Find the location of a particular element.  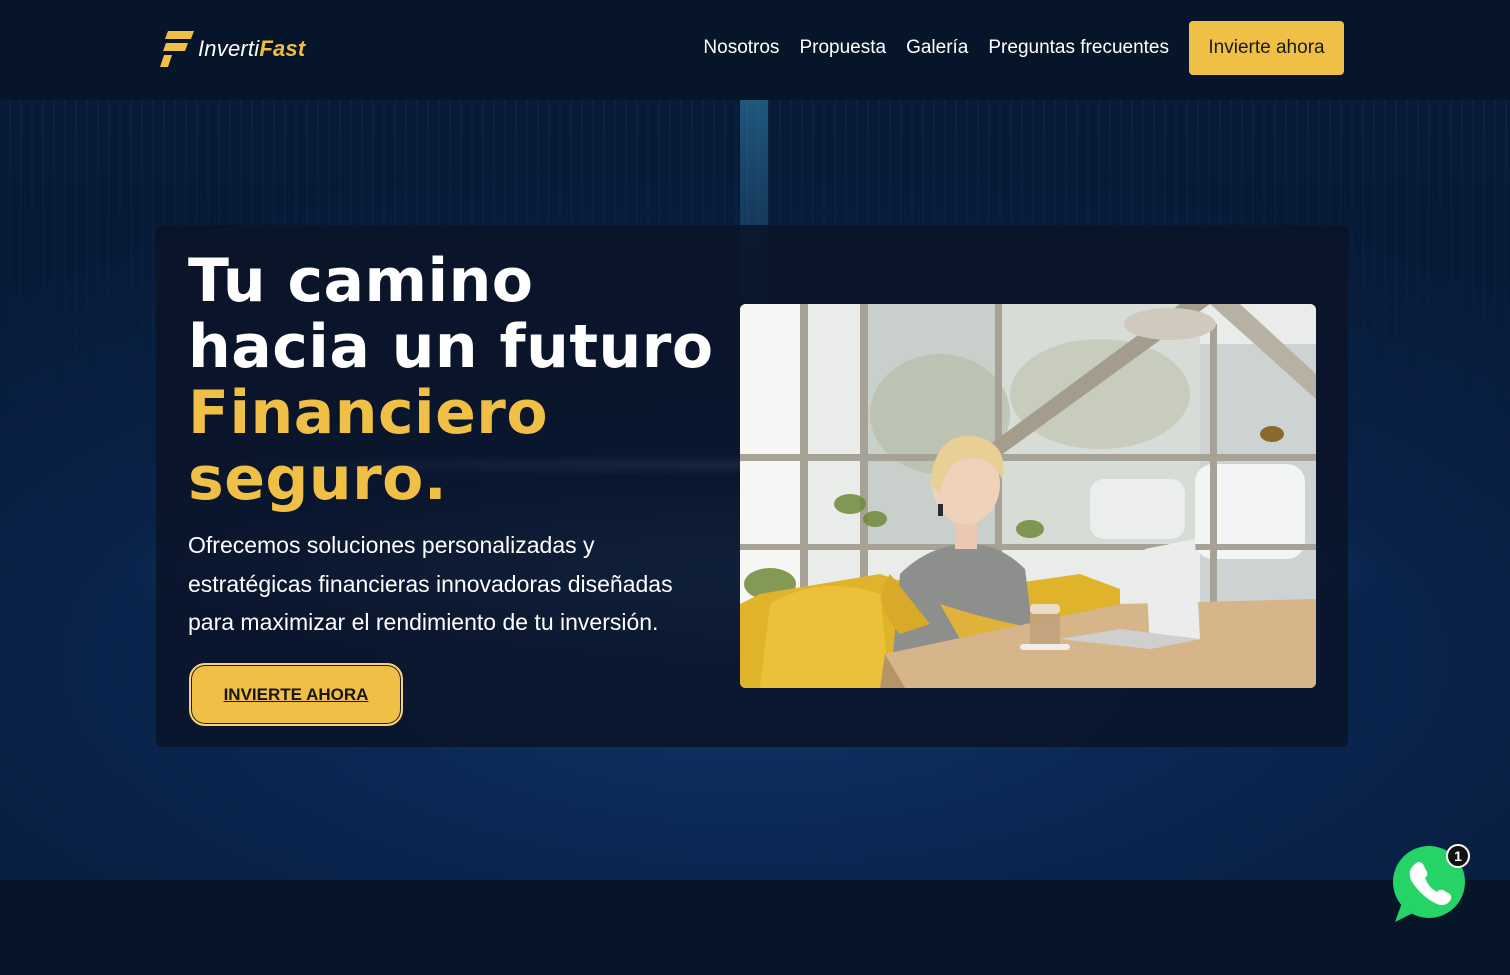

hero-title-highlight-1: Financiero is located at coordinates (368, 413).